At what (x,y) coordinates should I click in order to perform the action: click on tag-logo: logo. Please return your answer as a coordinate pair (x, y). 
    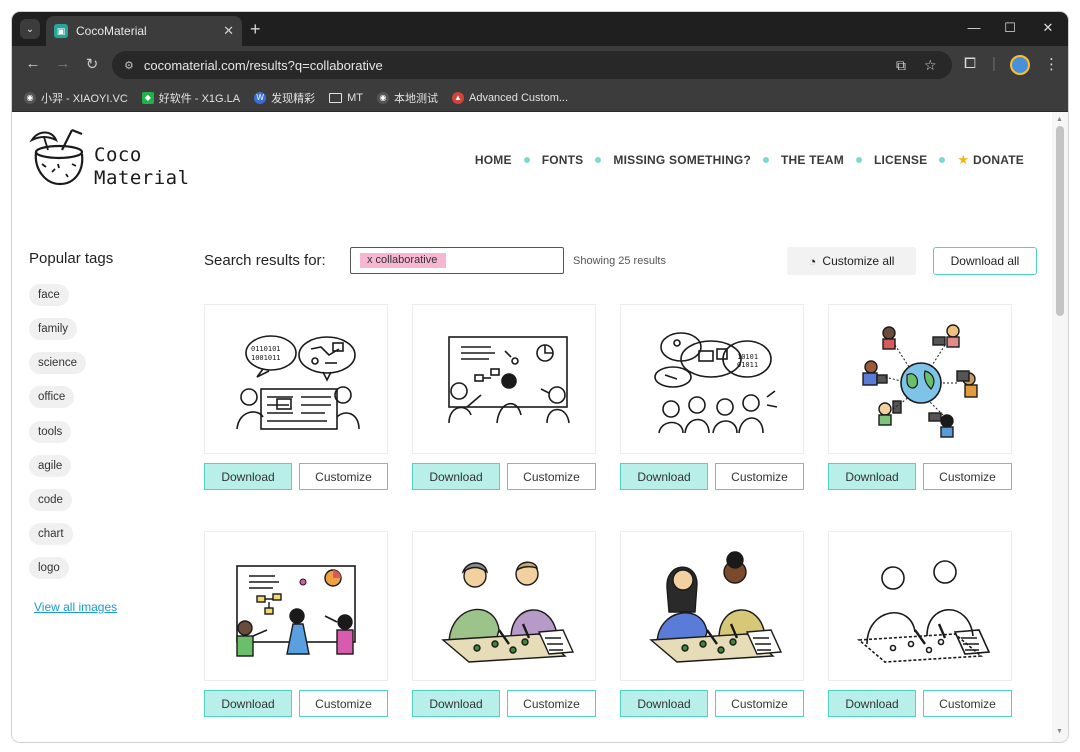
    Looking at the image, I should click on (49, 568).